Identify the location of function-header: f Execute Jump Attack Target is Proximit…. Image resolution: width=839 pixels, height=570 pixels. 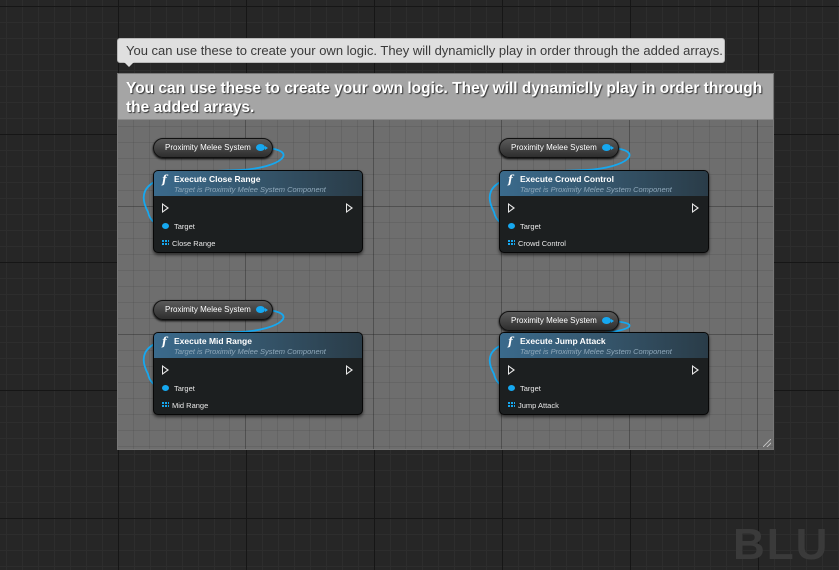
(604, 345).